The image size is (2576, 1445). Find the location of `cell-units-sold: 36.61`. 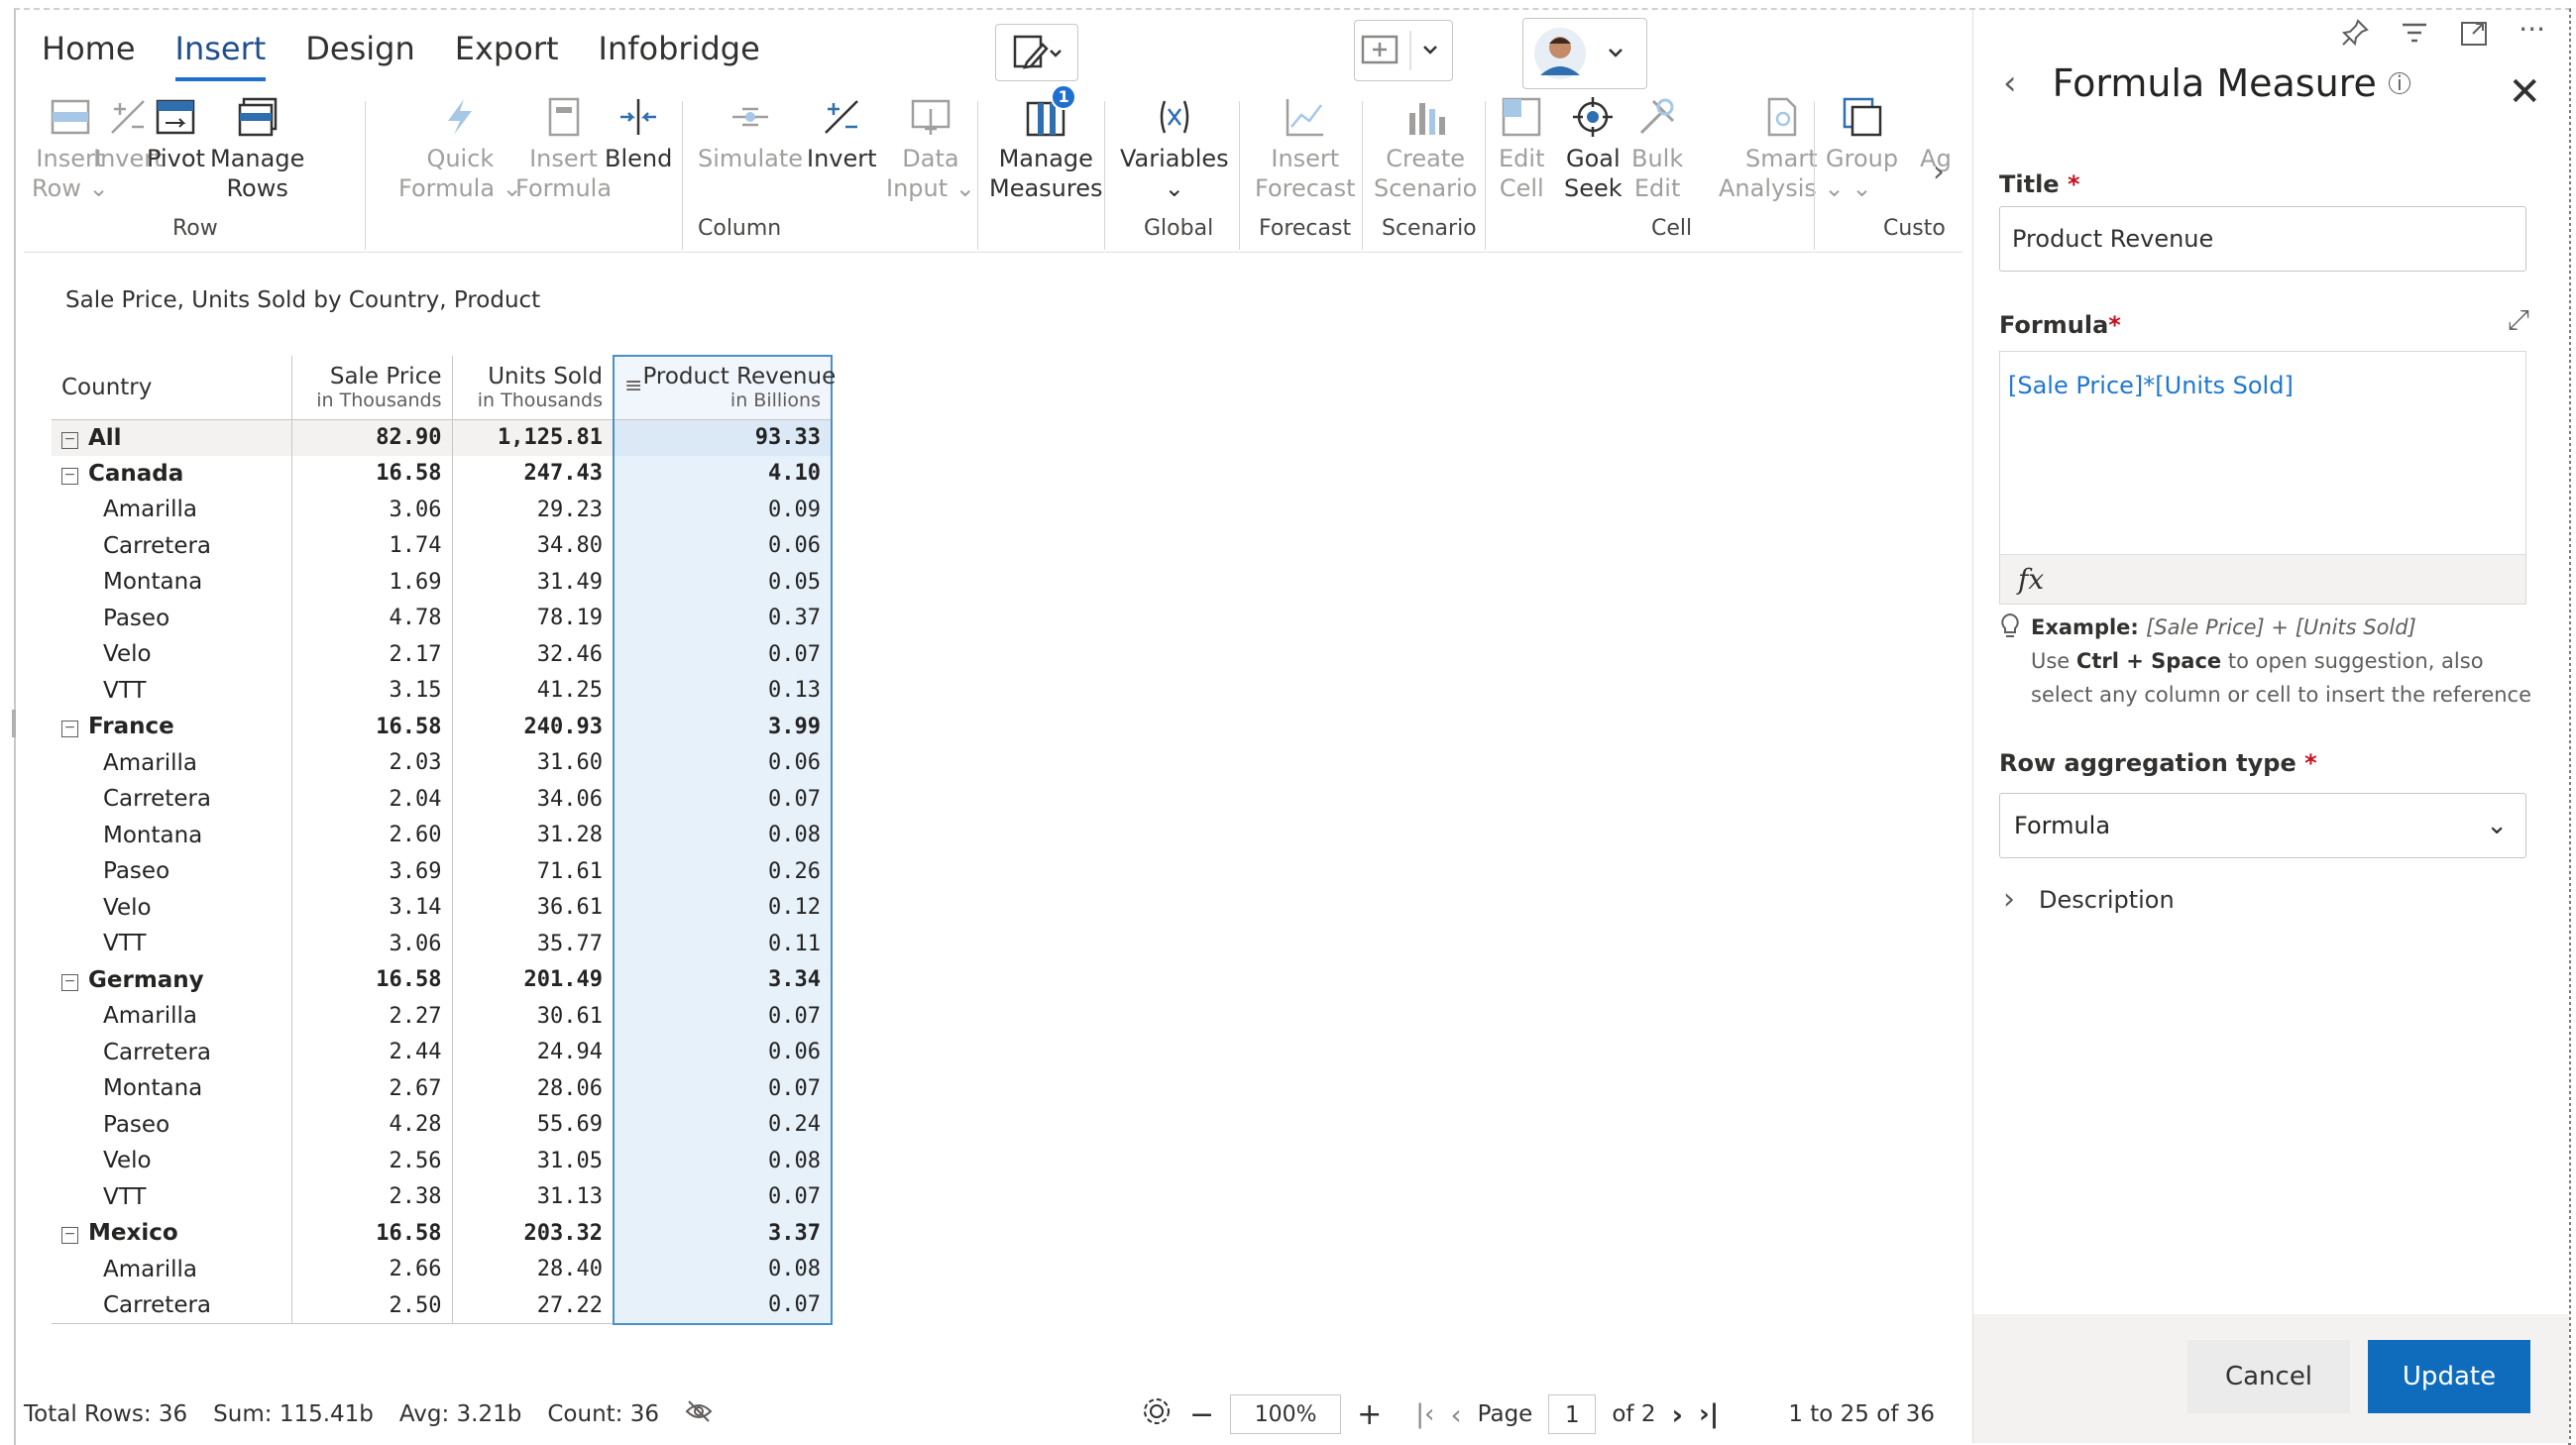

cell-units-sold: 36.61 is located at coordinates (533, 907).